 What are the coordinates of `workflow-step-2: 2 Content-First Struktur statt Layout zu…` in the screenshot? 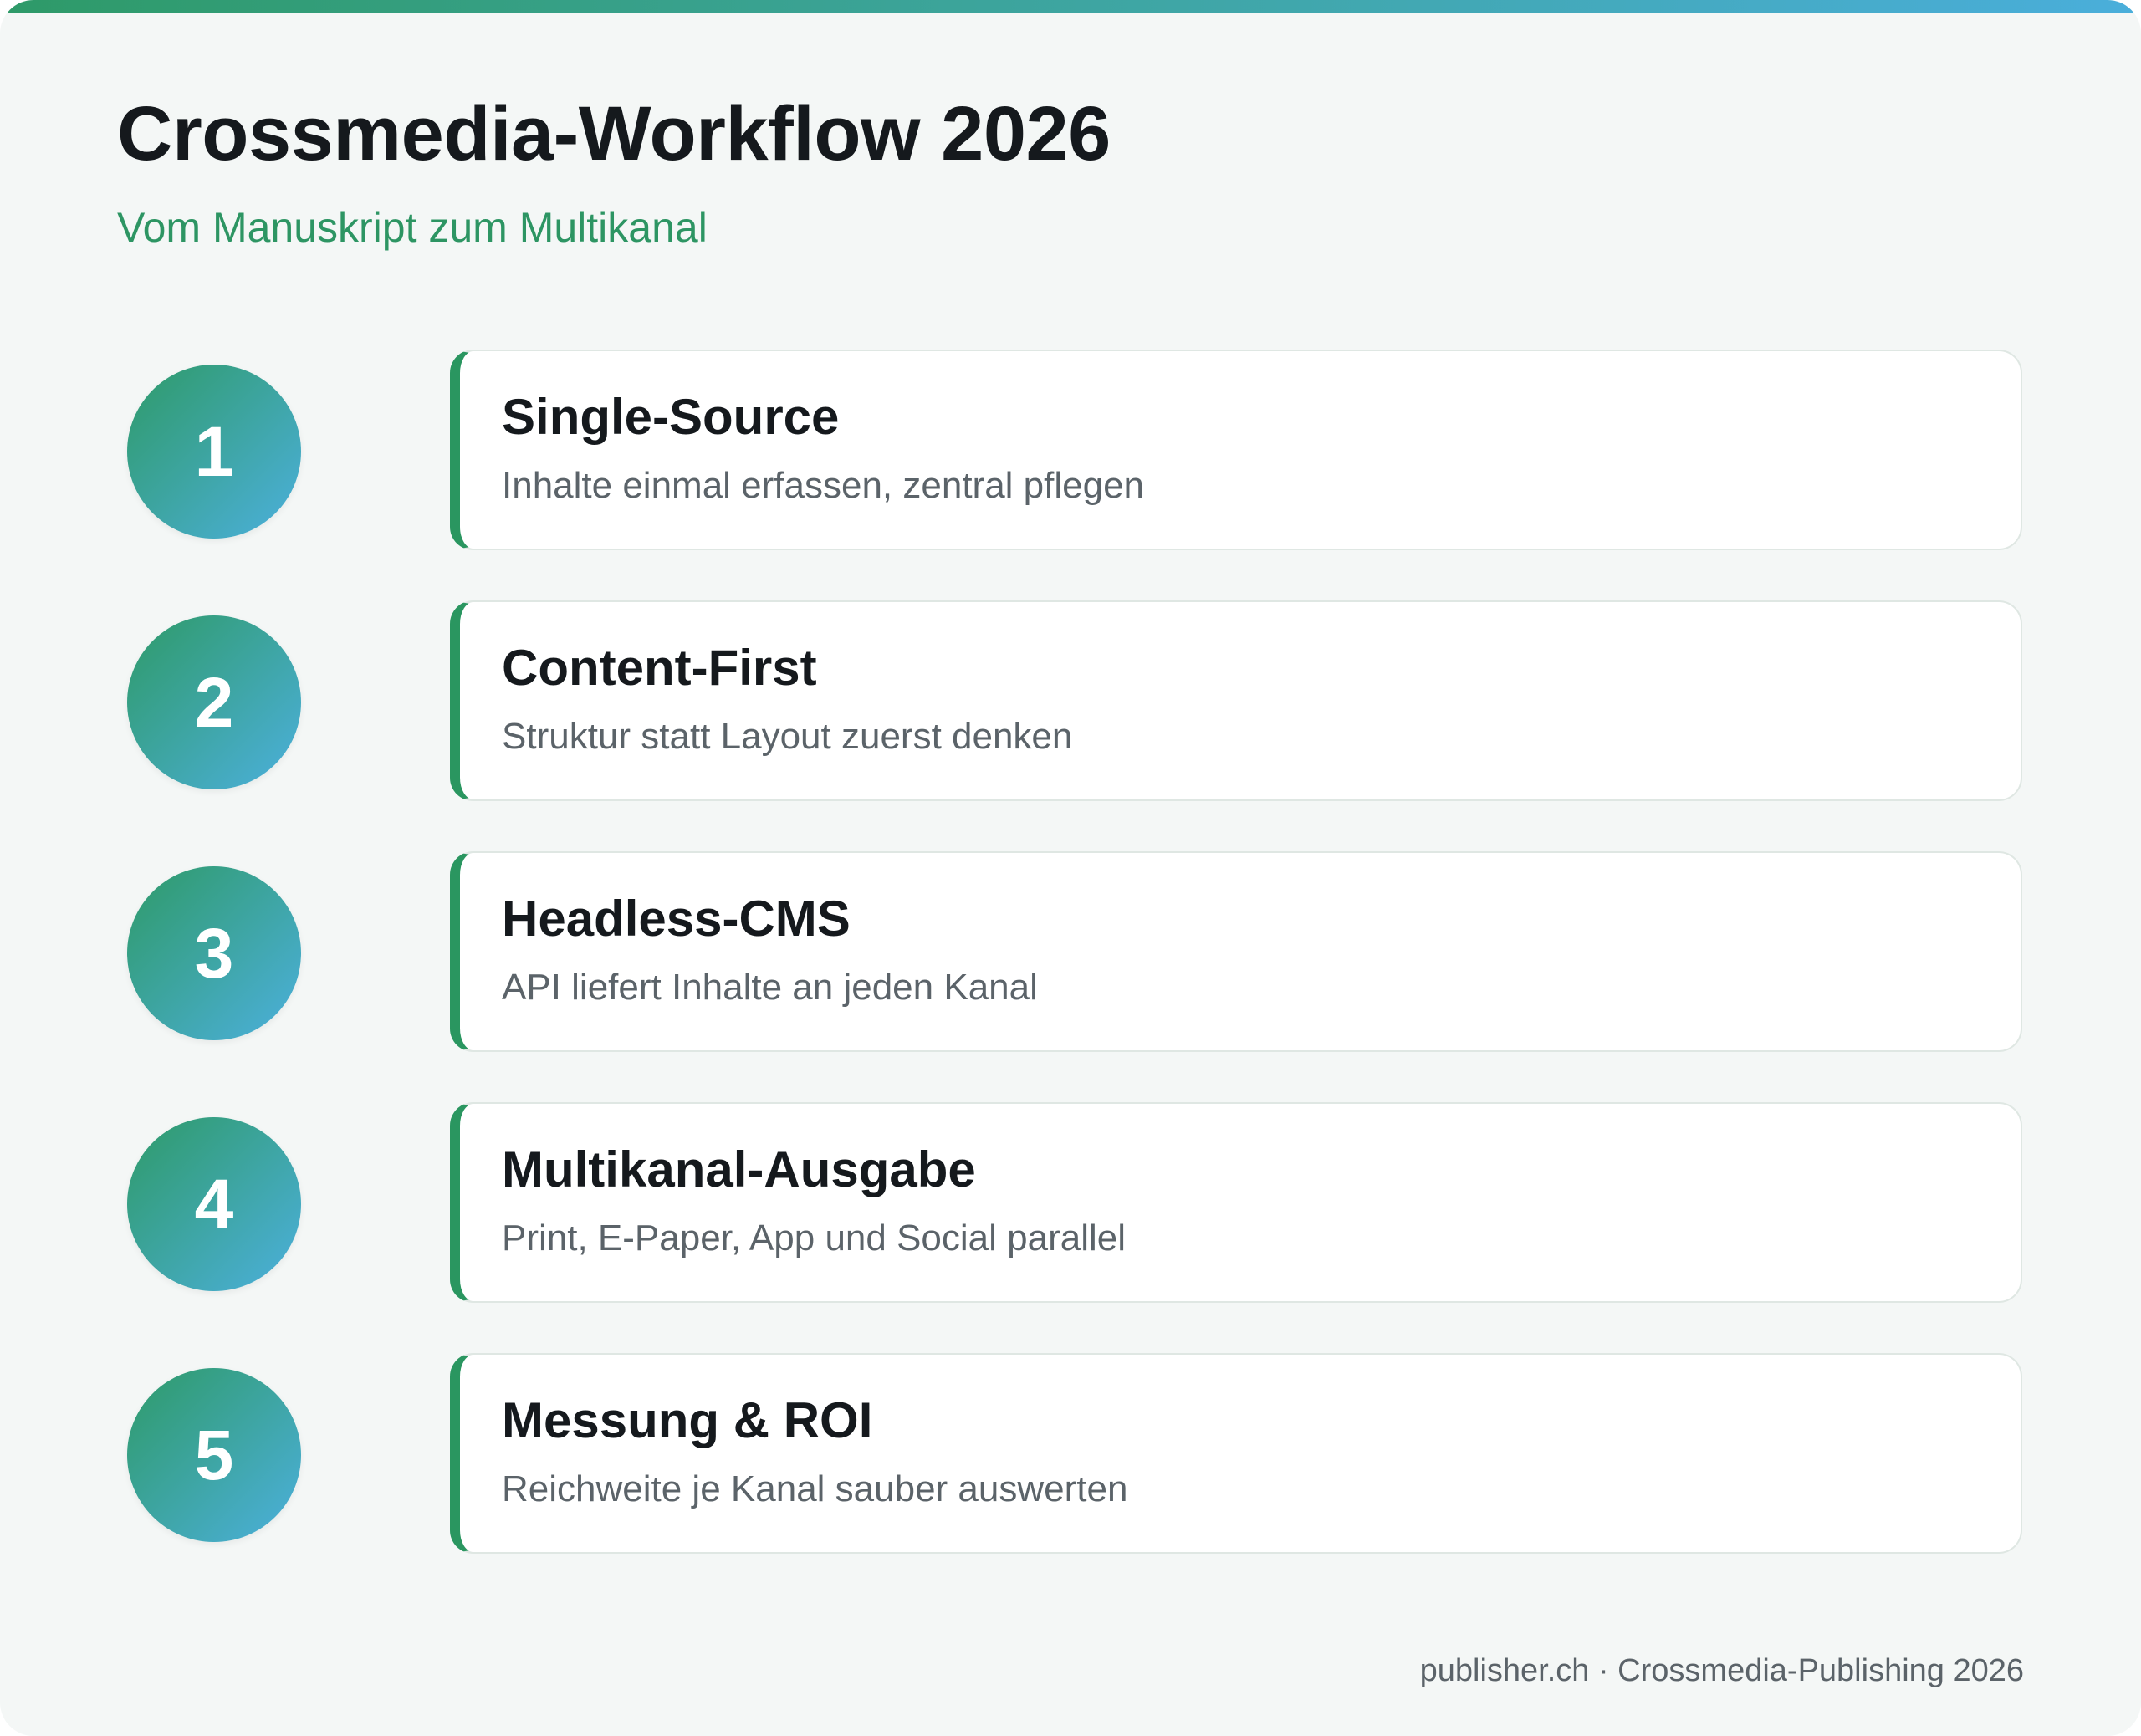 It's located at (1070, 701).